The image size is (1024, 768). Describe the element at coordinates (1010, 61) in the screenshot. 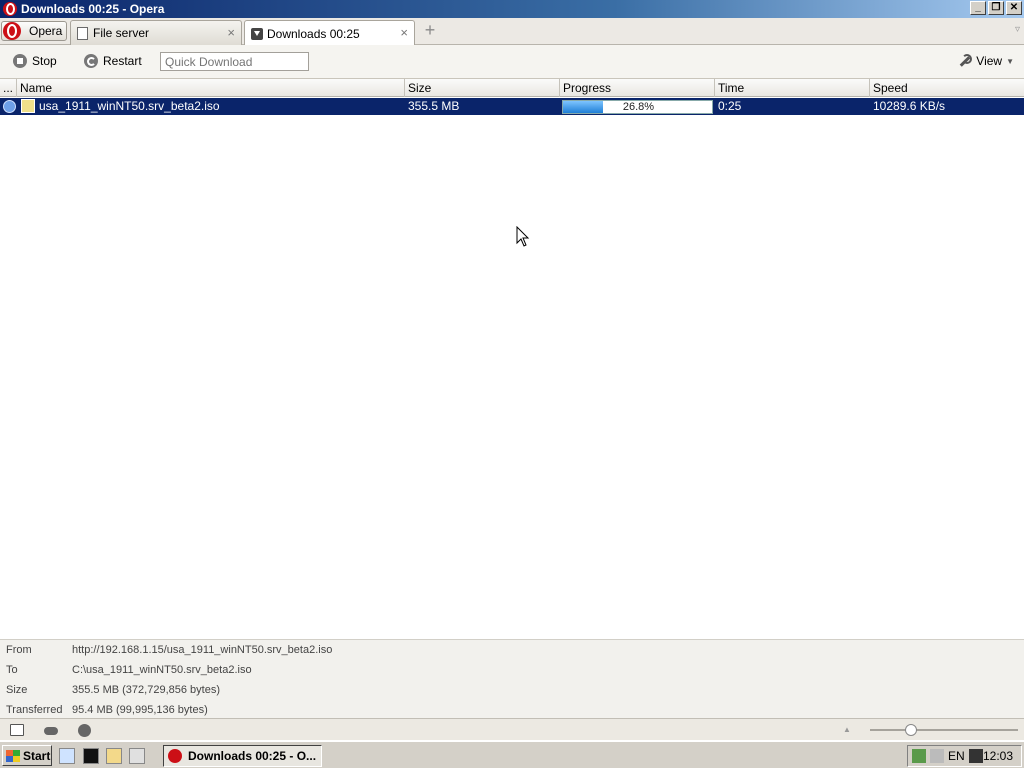

I see `chevron-down-icon: ▼` at that location.